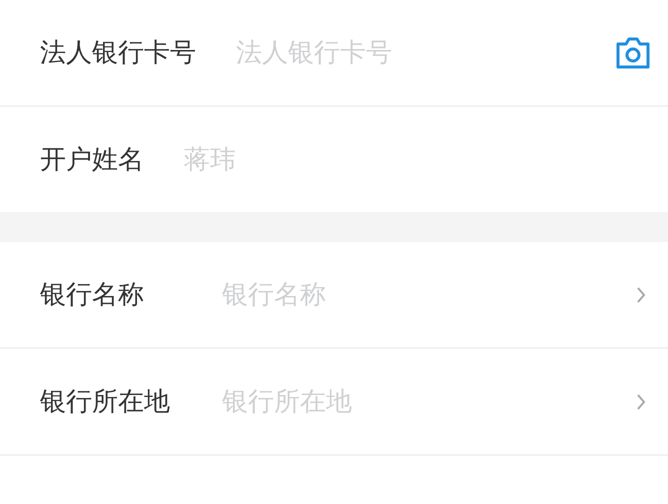 This screenshot has width=668, height=504. I want to click on field-label: 法人银行卡号, so click(118, 53).